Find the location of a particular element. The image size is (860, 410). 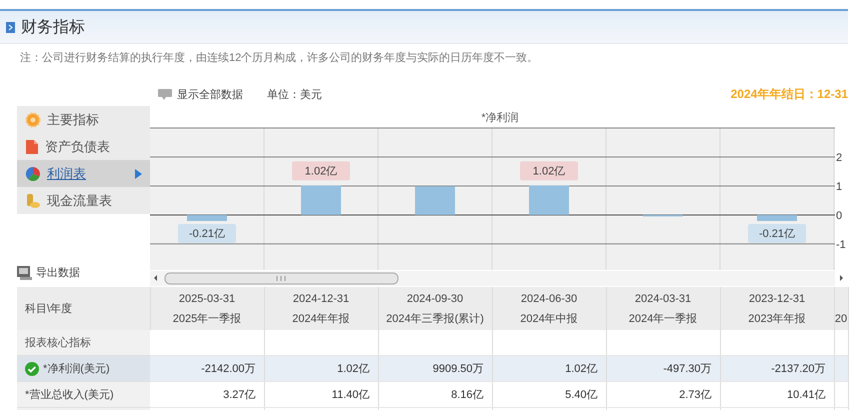

row-label-cell: 报表核心指标 is located at coordinates (83, 343).